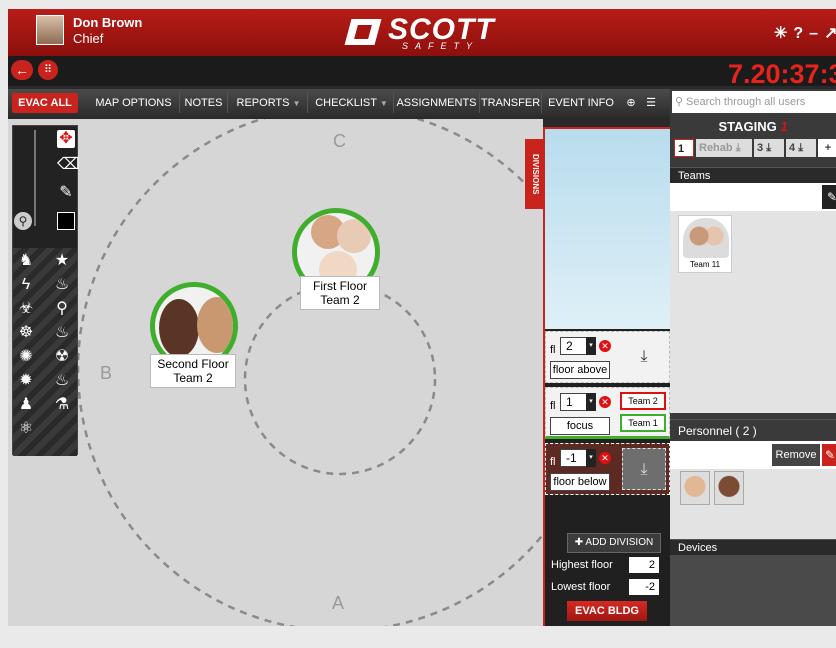 The width and height of the screenshot is (836, 648). Describe the element at coordinates (26, 285) in the screenshot. I see `lightning-icon: ϟ` at that location.